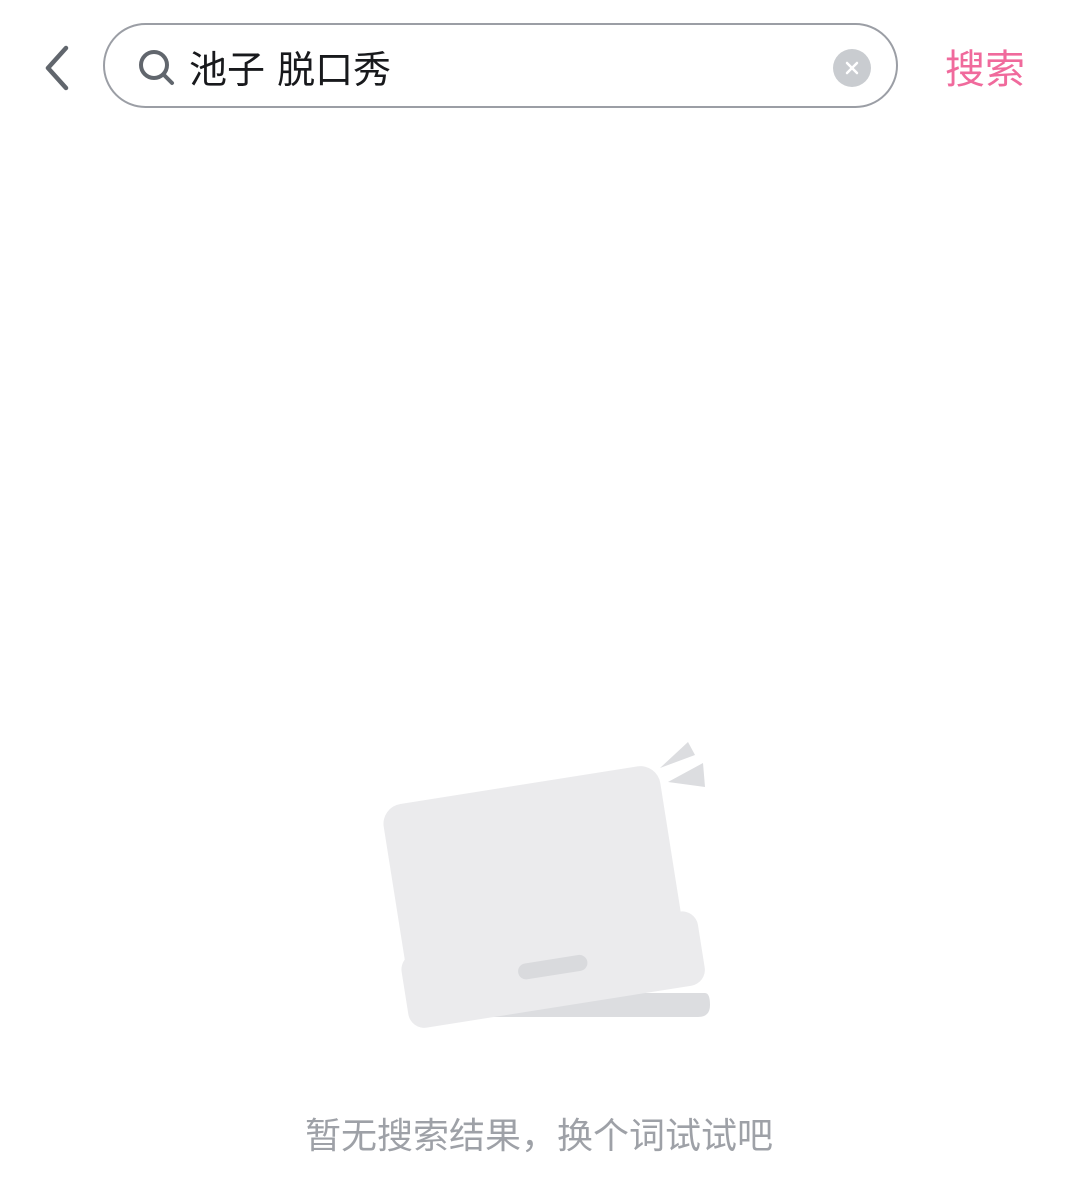  I want to click on empty-state-message: 暂无搜索结果，换个词试试吧, so click(538, 1136).